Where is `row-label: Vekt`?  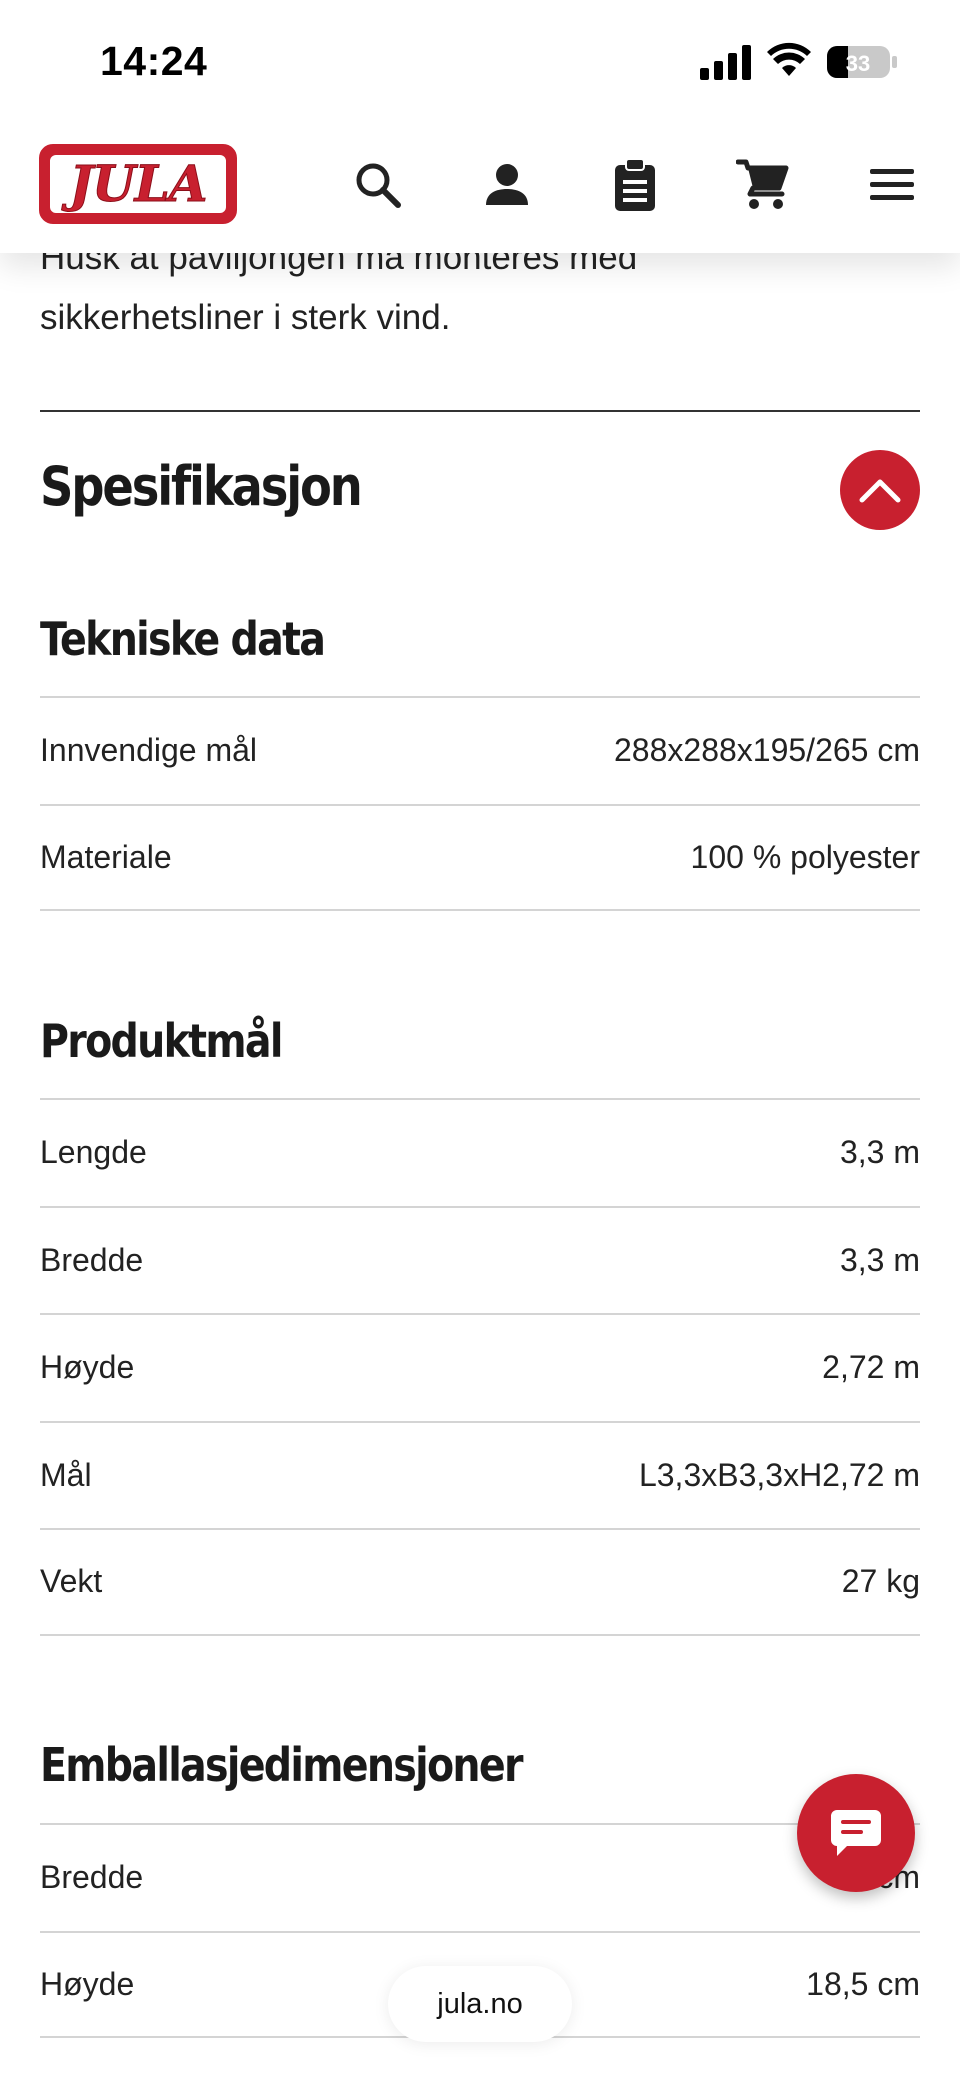 row-label: Vekt is located at coordinates (71, 1581).